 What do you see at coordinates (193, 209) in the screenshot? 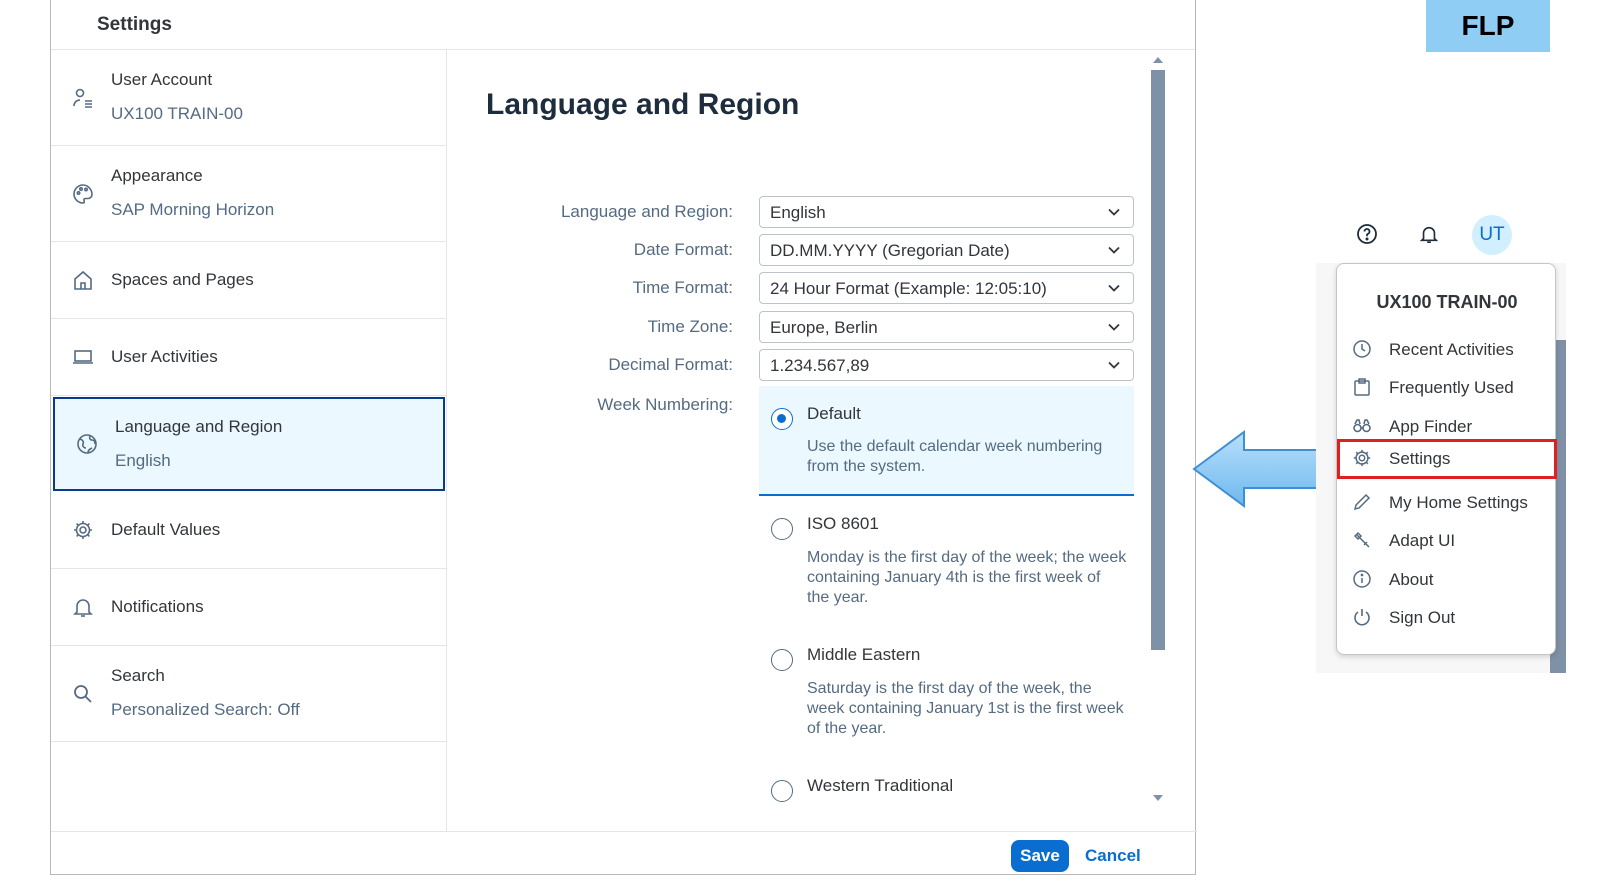
I see `sidebar-item-subtitle: SAP Morning Horizon` at bounding box center [193, 209].